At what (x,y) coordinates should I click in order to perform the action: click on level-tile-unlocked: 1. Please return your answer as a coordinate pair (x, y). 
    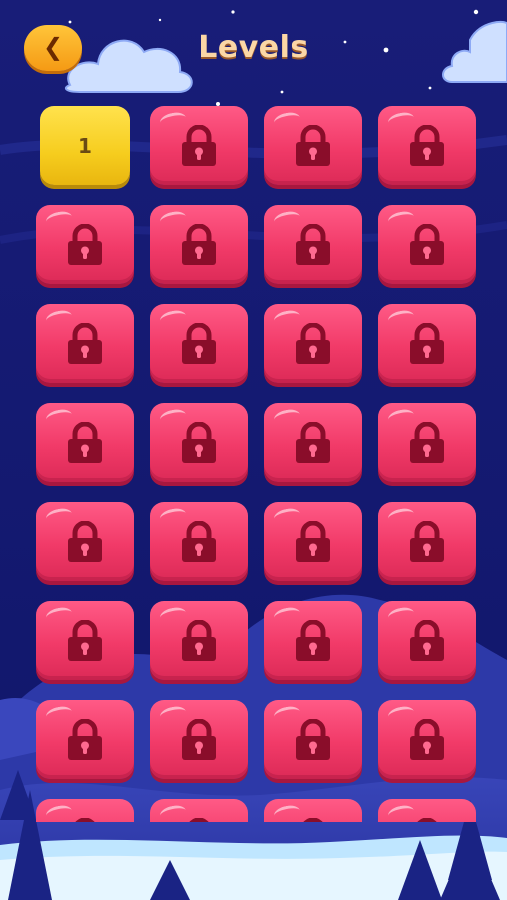
    Looking at the image, I should click on (85, 145).